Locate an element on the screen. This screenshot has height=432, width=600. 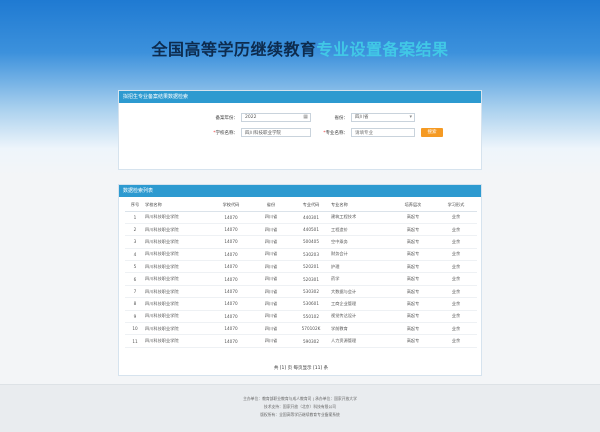
year-select: 2022 ▦ is located at coordinates (276, 117).